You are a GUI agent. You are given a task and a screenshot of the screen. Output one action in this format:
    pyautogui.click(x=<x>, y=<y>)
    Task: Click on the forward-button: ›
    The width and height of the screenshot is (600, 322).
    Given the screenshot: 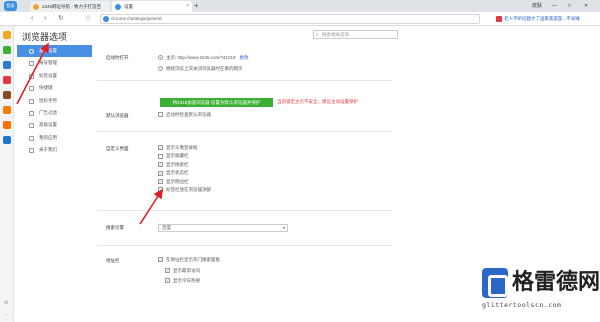 What is the action you would take?
    pyautogui.click(x=45, y=19)
    